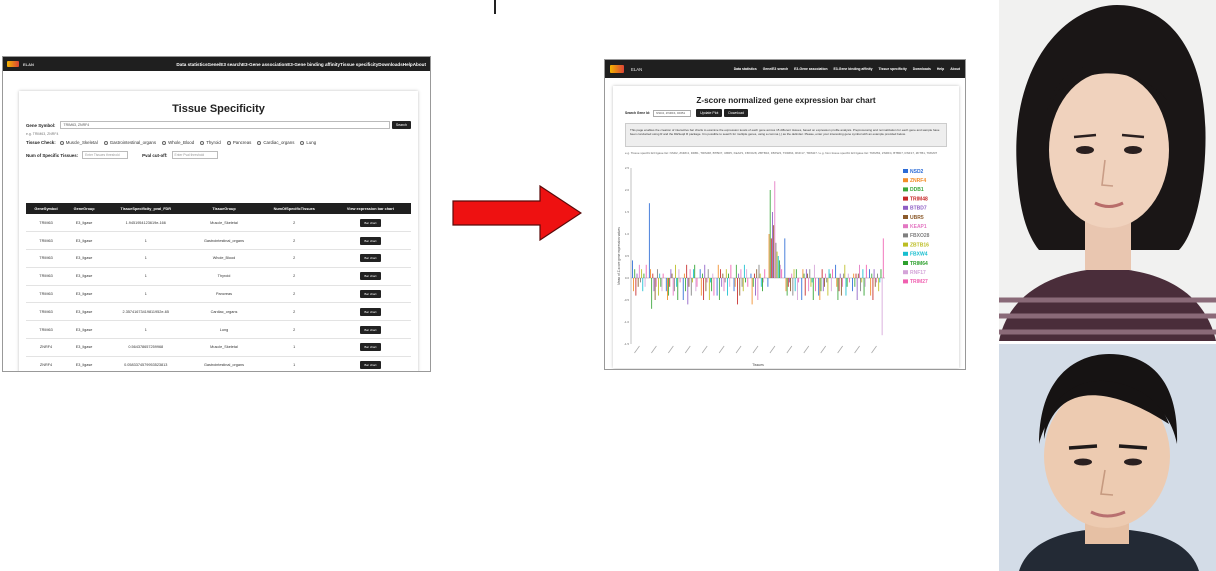 This screenshot has width=1216, height=571. What do you see at coordinates (727, 287) in the screenshot?
I see `bar-FBXW4-T6` at bounding box center [727, 287].